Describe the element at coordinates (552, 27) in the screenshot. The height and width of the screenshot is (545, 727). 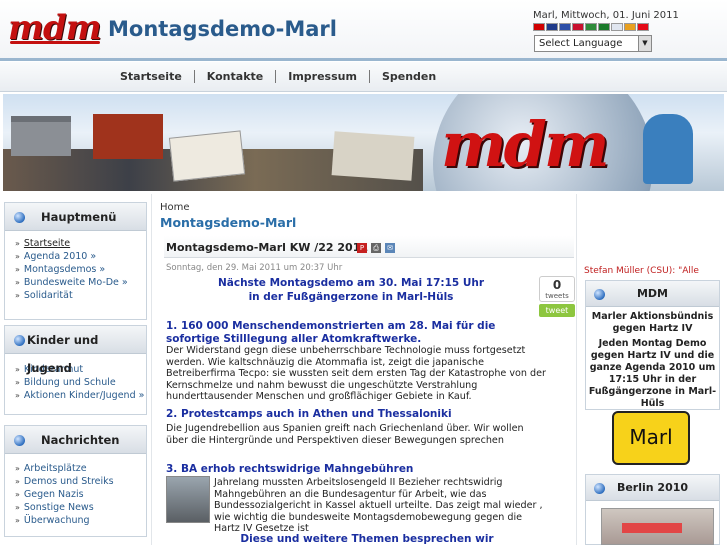
I see `gb-flag-icon` at that location.